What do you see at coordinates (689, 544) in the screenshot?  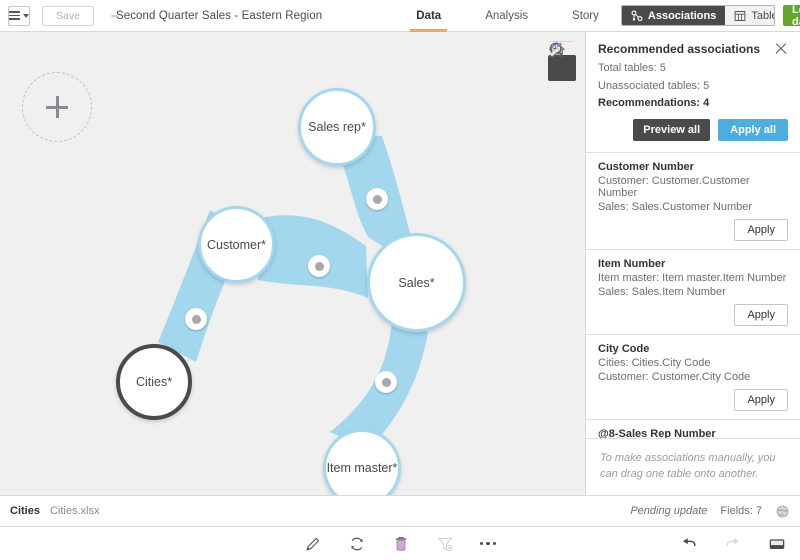 I see `undo-icon` at bounding box center [689, 544].